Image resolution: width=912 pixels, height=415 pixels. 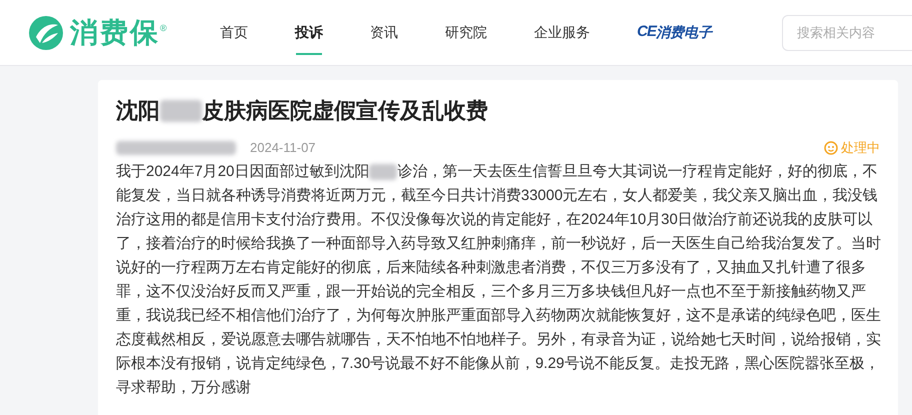 What do you see at coordinates (309, 32) in the screenshot?
I see `nav-tab: 投诉` at bounding box center [309, 32].